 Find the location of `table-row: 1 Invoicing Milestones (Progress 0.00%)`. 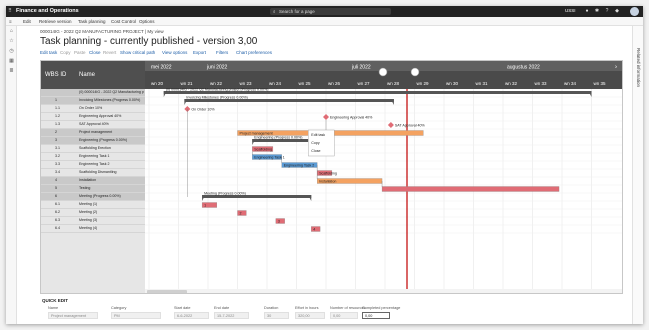

table-row: 1 Invoicing Milestones (Progress 0.00%) is located at coordinates (93, 101).